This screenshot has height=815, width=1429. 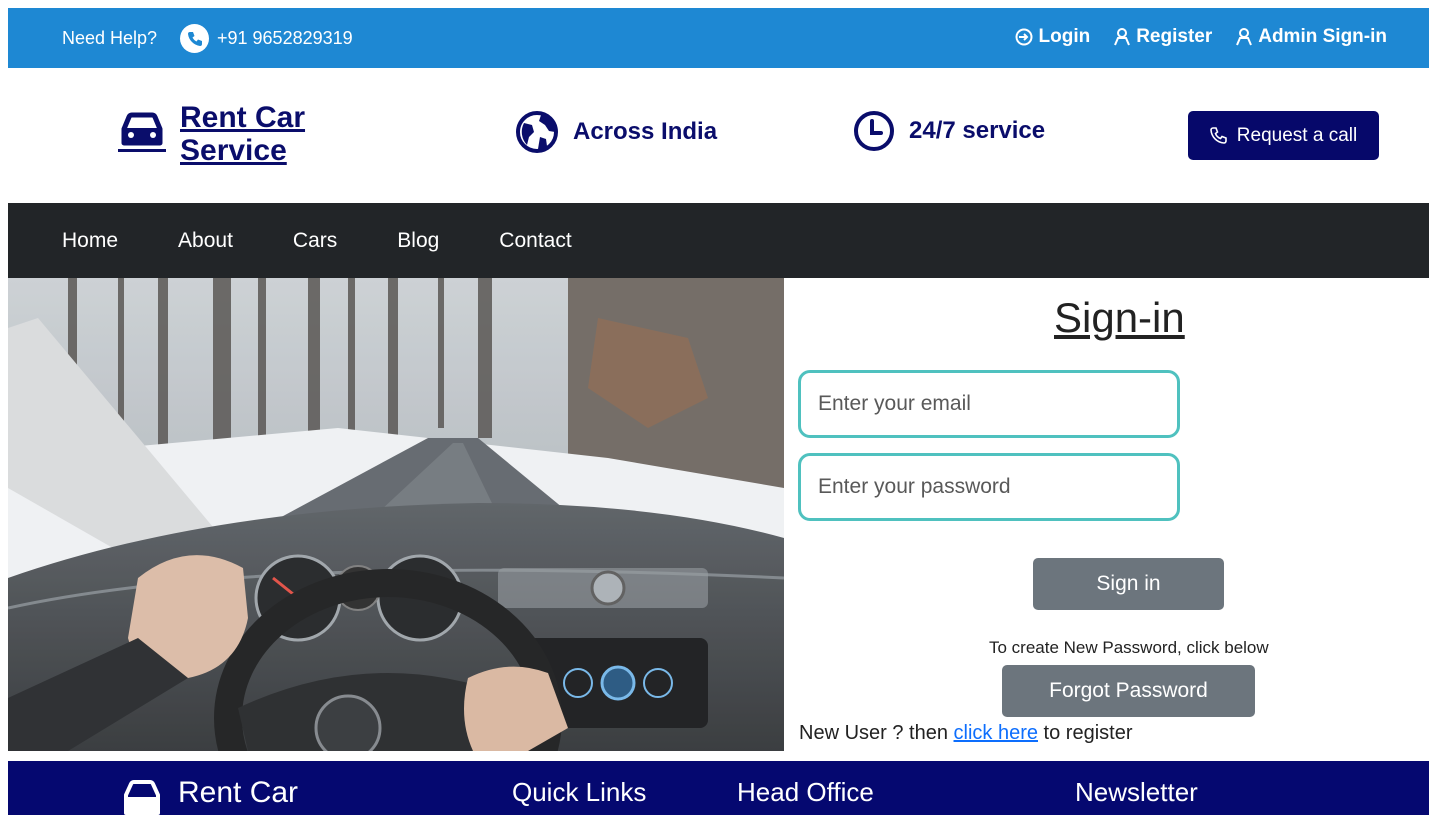 I want to click on nav-item-contact: Contact, so click(x=535, y=241).